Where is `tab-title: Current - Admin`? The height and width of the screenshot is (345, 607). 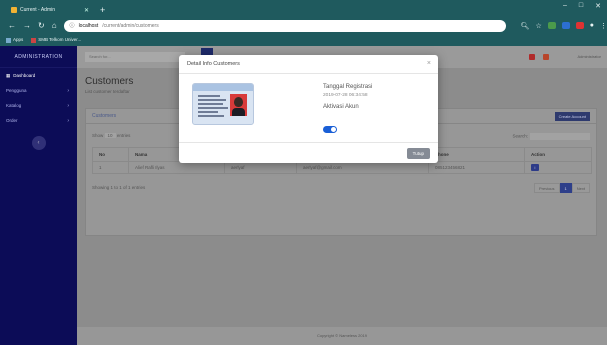
tab-title: Current - Admin is located at coordinates (38, 10).